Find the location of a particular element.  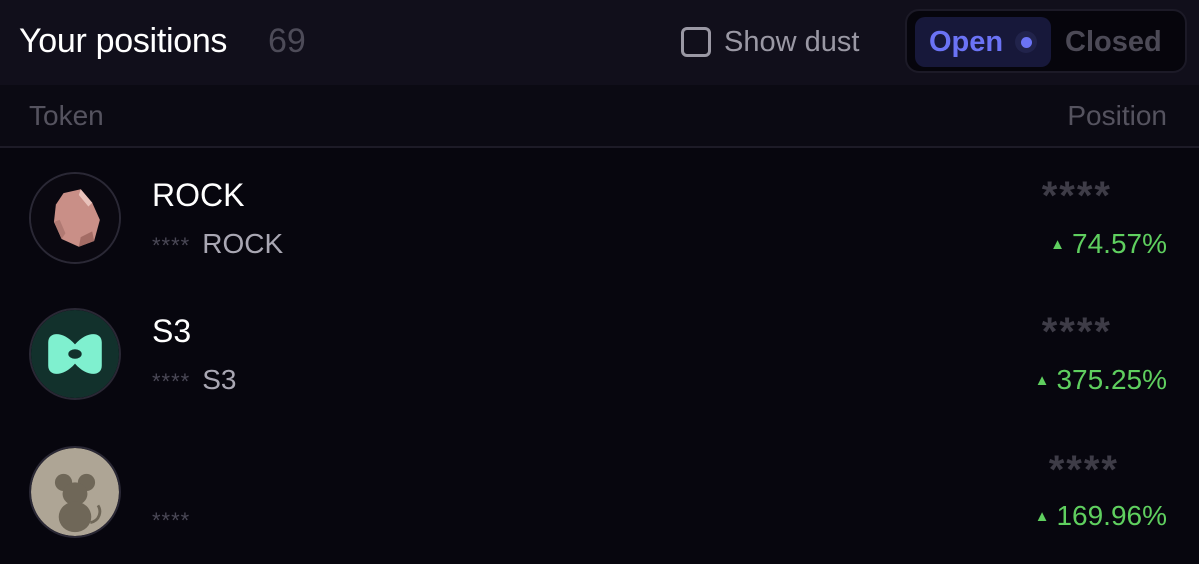

change-value: 74.57% is located at coordinates (1119, 243).